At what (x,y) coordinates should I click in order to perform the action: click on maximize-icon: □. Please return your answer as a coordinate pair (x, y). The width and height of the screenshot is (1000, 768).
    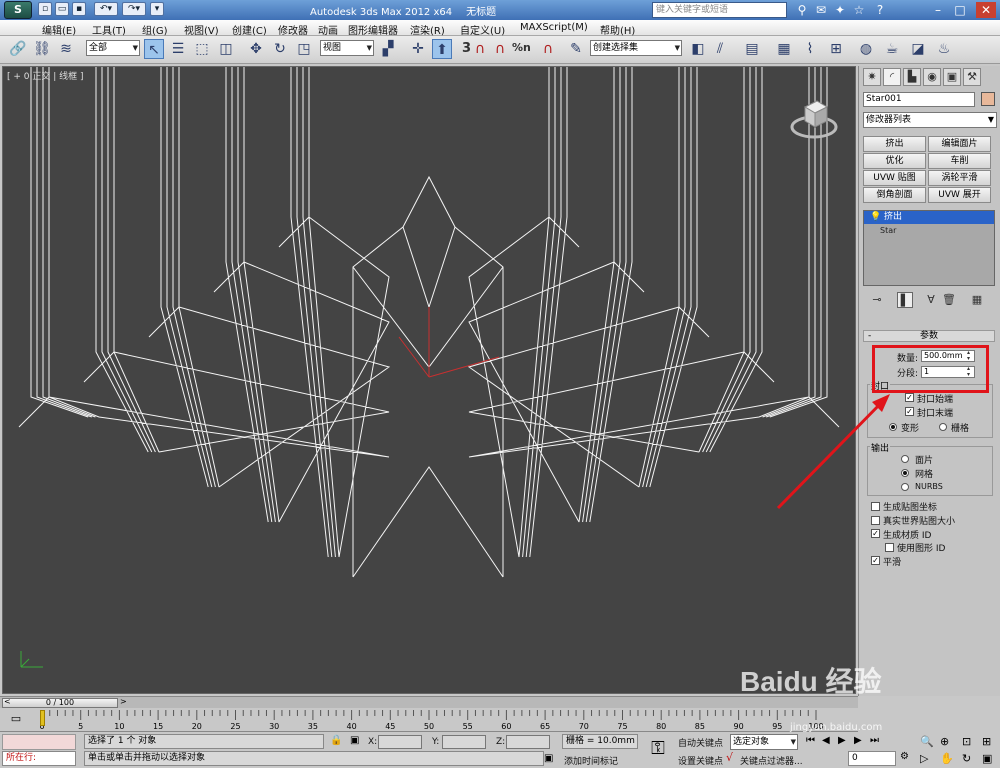
    Looking at the image, I should click on (960, 10).